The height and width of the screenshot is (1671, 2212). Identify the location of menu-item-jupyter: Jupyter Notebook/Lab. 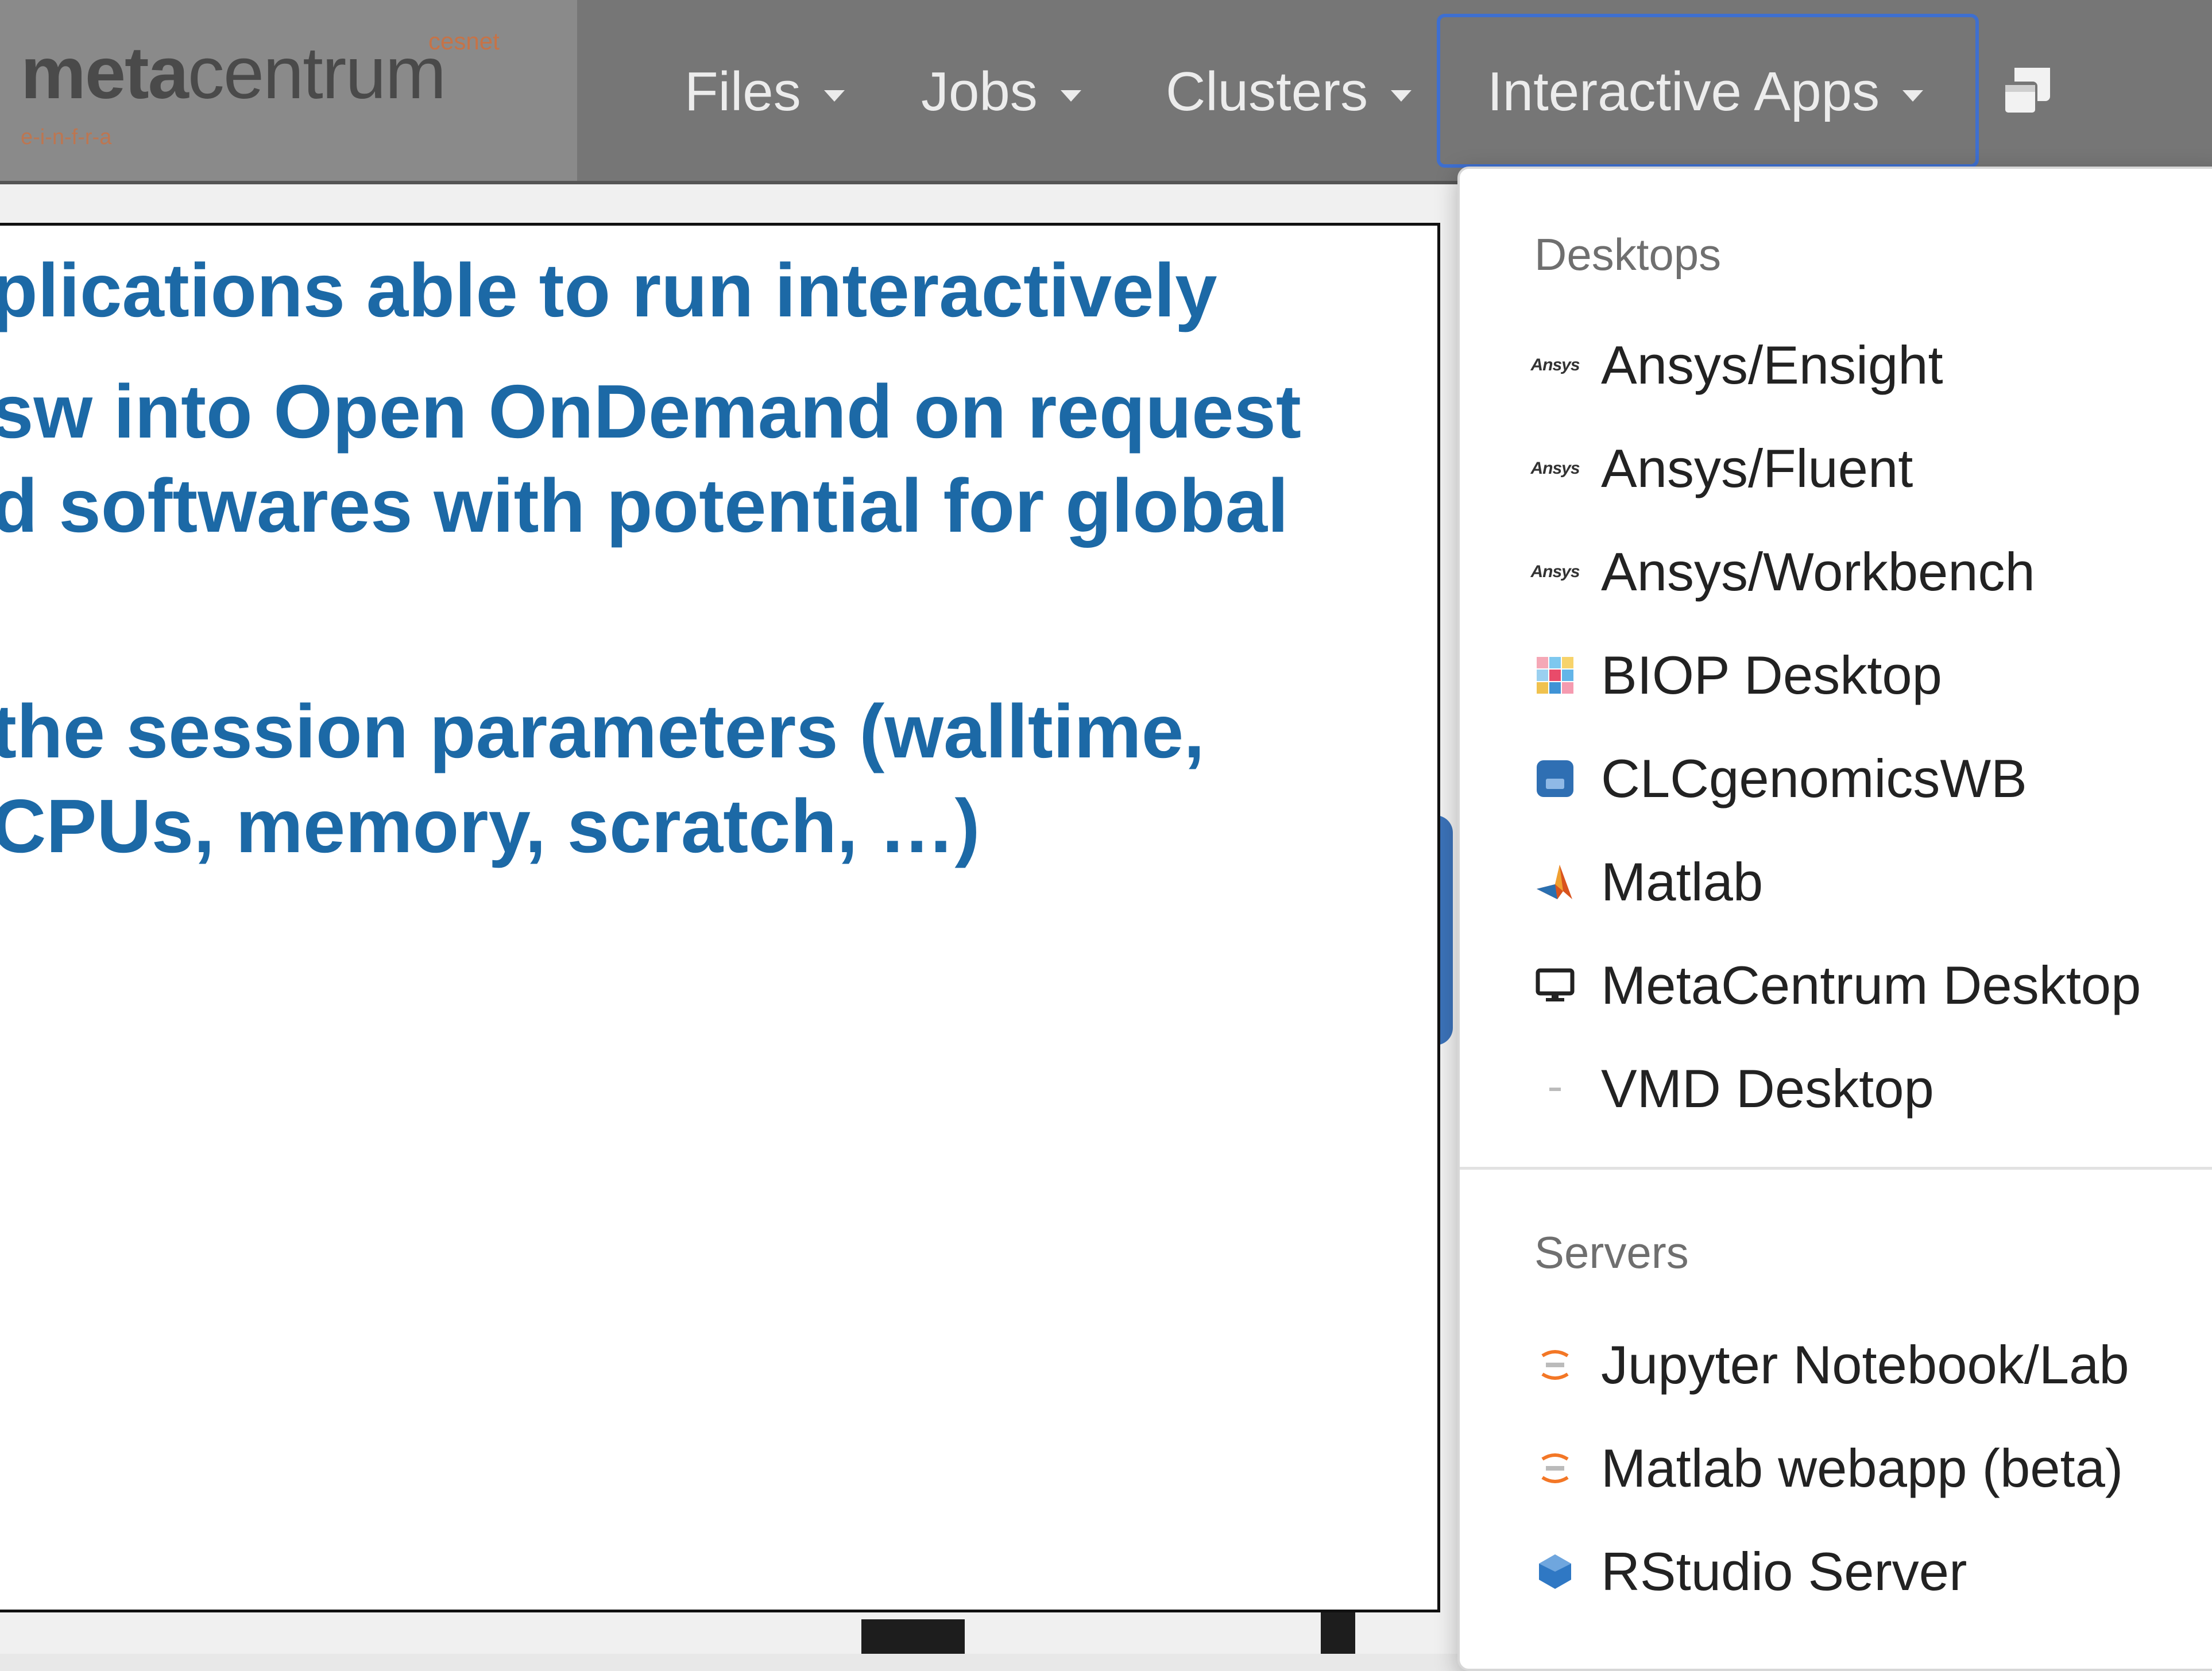
(1873, 1365).